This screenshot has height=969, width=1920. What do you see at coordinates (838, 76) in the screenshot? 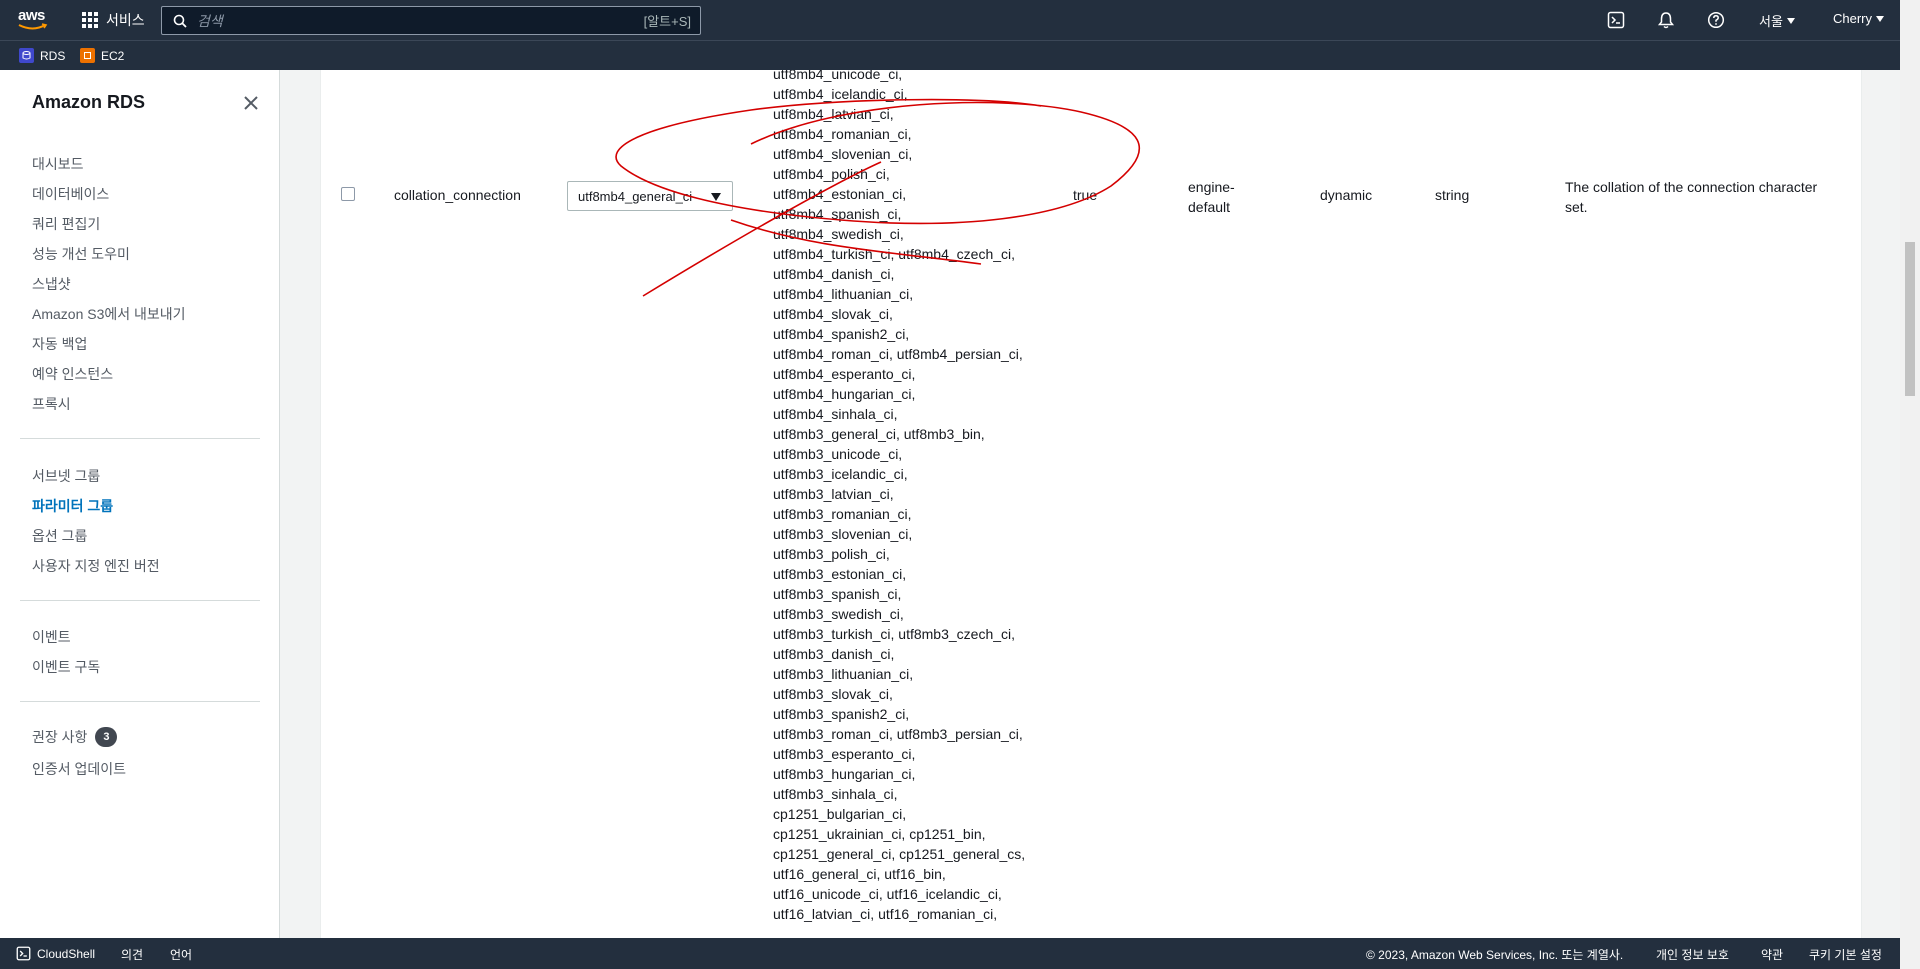
I see `allowed-value-line: utf8mb4_unicode_ci,` at bounding box center [838, 76].